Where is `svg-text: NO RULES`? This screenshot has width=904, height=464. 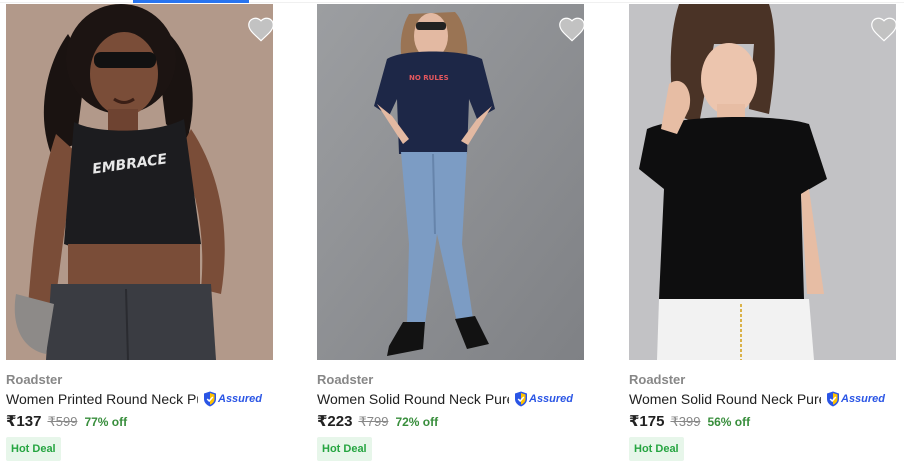
svg-text: NO RULES is located at coordinates (429, 78).